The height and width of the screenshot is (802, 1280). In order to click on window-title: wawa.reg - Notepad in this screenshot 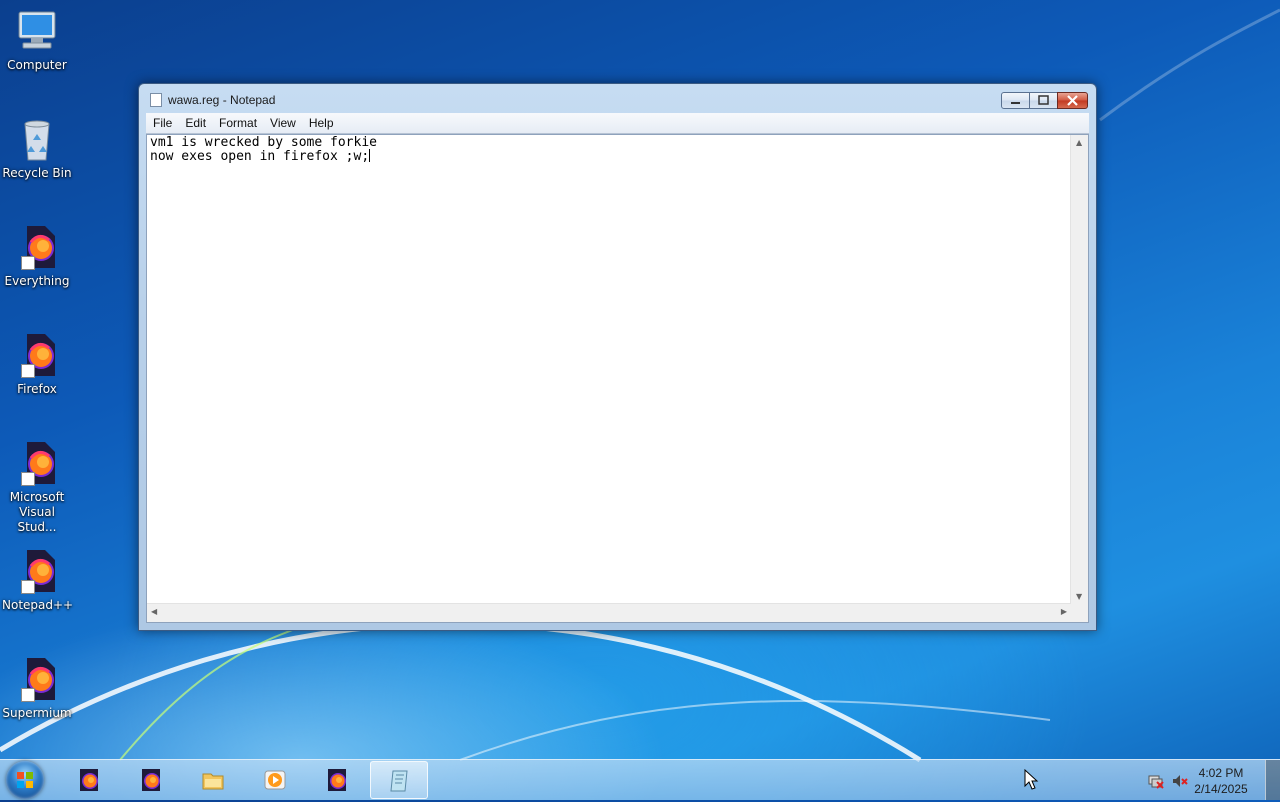, I will do `click(222, 100)`.